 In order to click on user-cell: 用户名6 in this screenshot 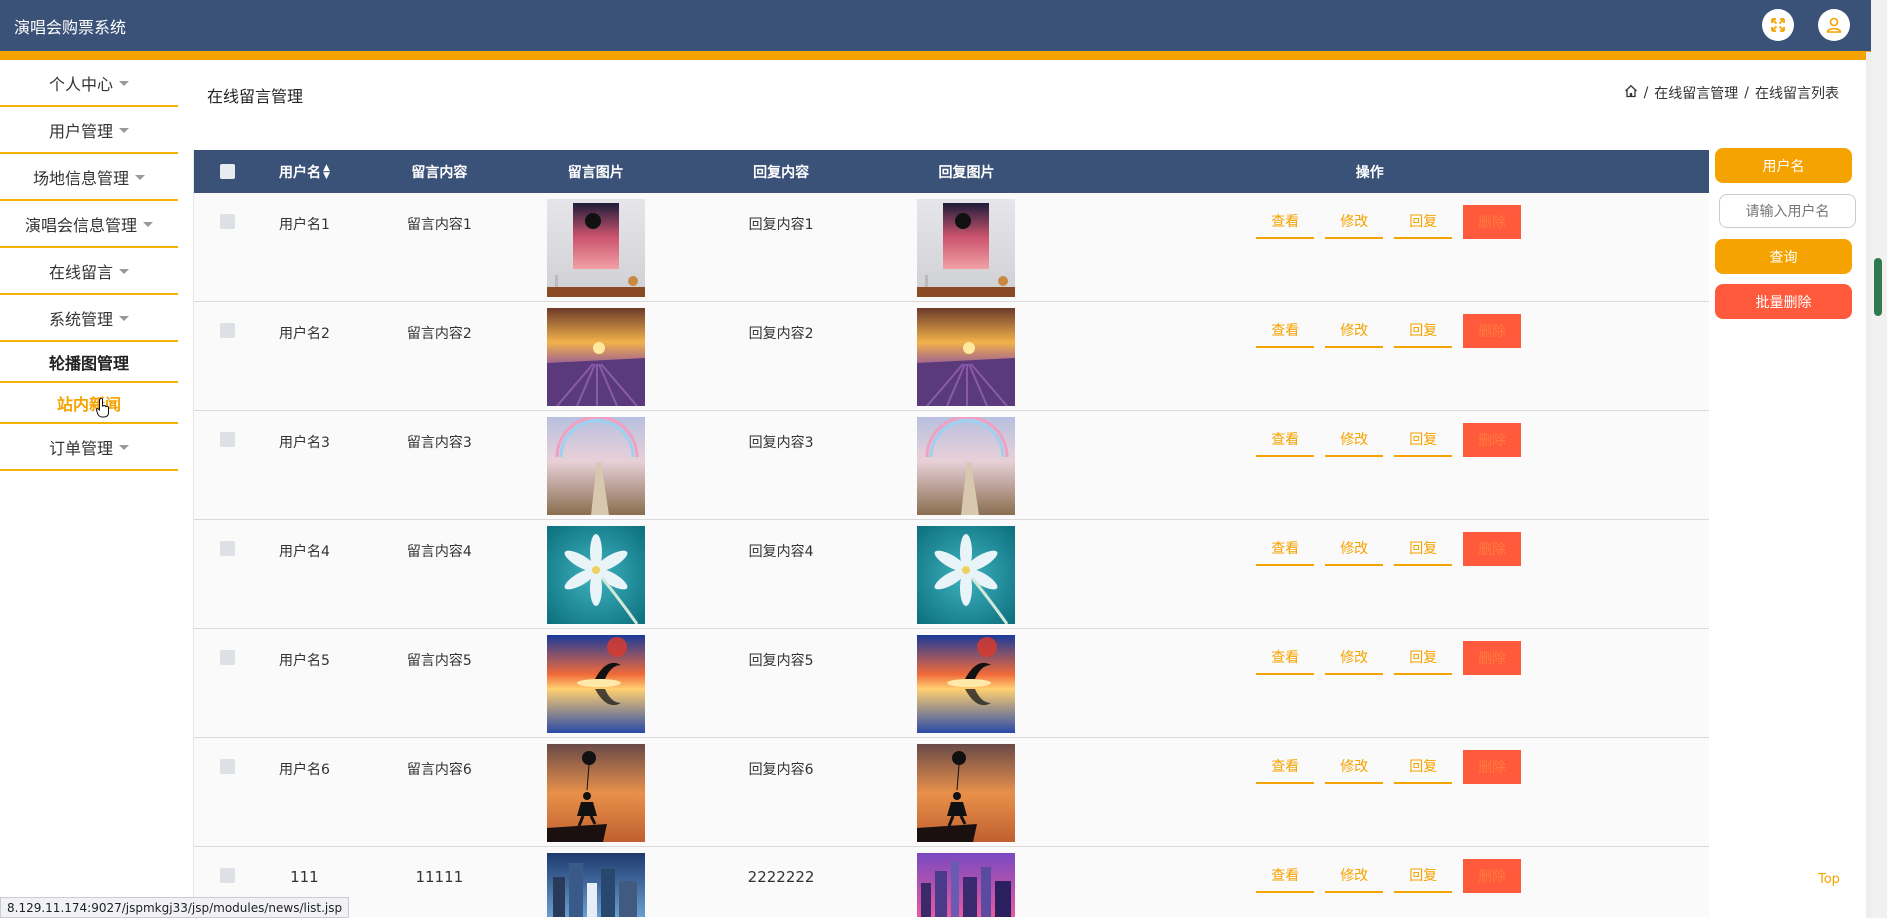, I will do `click(304, 770)`.